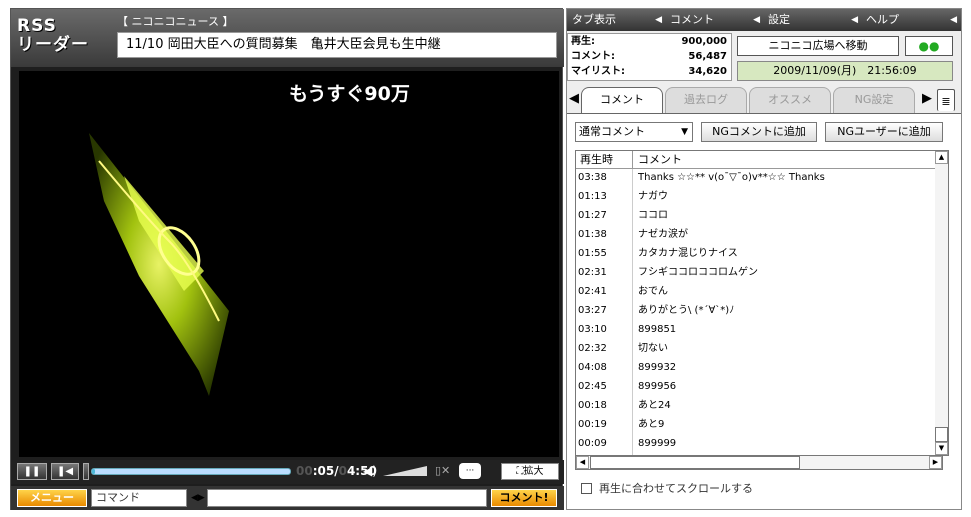 Image resolution: width=971 pixels, height=517 pixels. I want to click on add-ng-user-button: NGユーザーに追加, so click(884, 132).